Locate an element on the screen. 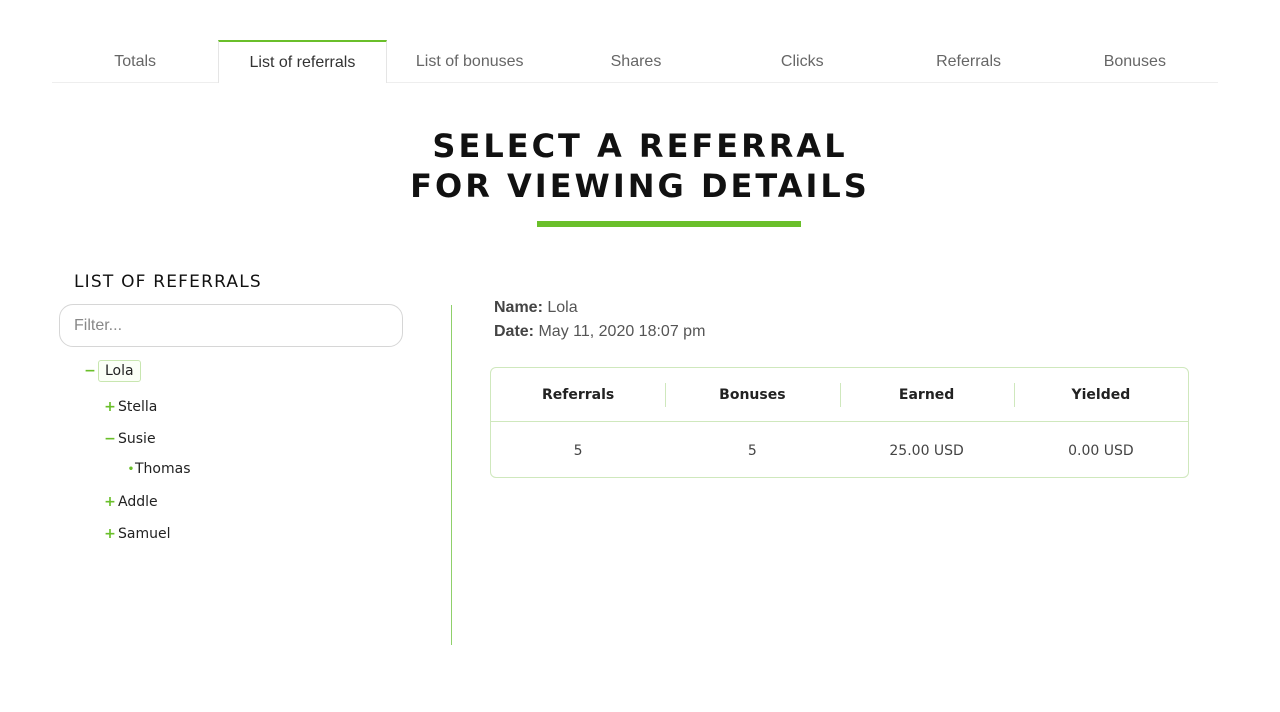  value-earned: 25.00 USD is located at coordinates (926, 450).